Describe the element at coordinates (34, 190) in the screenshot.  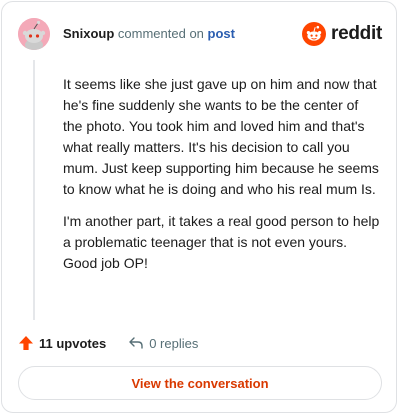
I see `thread-line` at that location.